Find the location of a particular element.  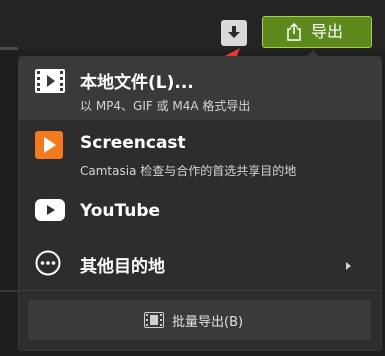

menu-item-subtitle: 以 MP4、GIF 或 M4A 格式导出 is located at coordinates (165, 106).